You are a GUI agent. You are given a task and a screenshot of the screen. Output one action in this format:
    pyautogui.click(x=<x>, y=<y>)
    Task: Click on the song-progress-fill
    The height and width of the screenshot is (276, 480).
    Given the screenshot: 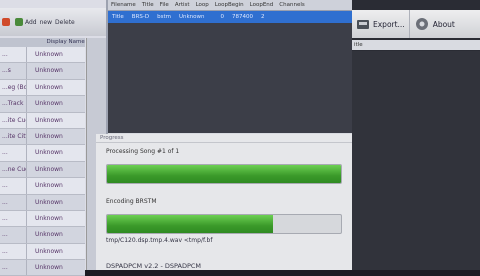 What is the action you would take?
    pyautogui.click(x=224, y=174)
    